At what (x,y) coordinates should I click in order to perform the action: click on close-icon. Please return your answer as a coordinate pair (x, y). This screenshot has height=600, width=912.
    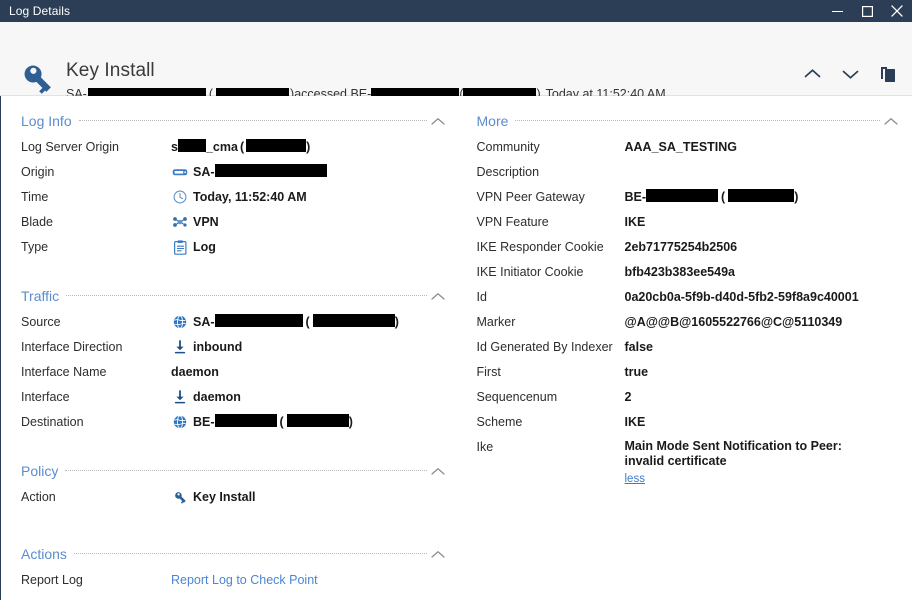
    Looking at the image, I should click on (897, 11).